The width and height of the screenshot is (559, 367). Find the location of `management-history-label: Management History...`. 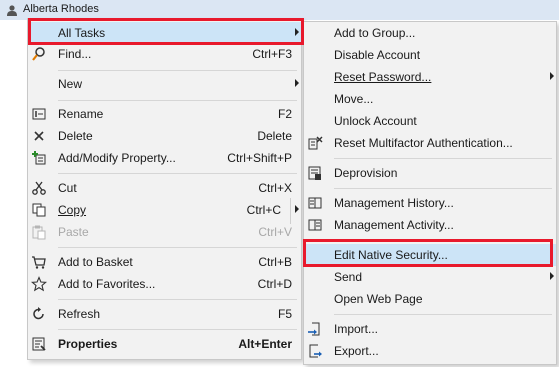

management-history-label: Management History... is located at coordinates (394, 203).